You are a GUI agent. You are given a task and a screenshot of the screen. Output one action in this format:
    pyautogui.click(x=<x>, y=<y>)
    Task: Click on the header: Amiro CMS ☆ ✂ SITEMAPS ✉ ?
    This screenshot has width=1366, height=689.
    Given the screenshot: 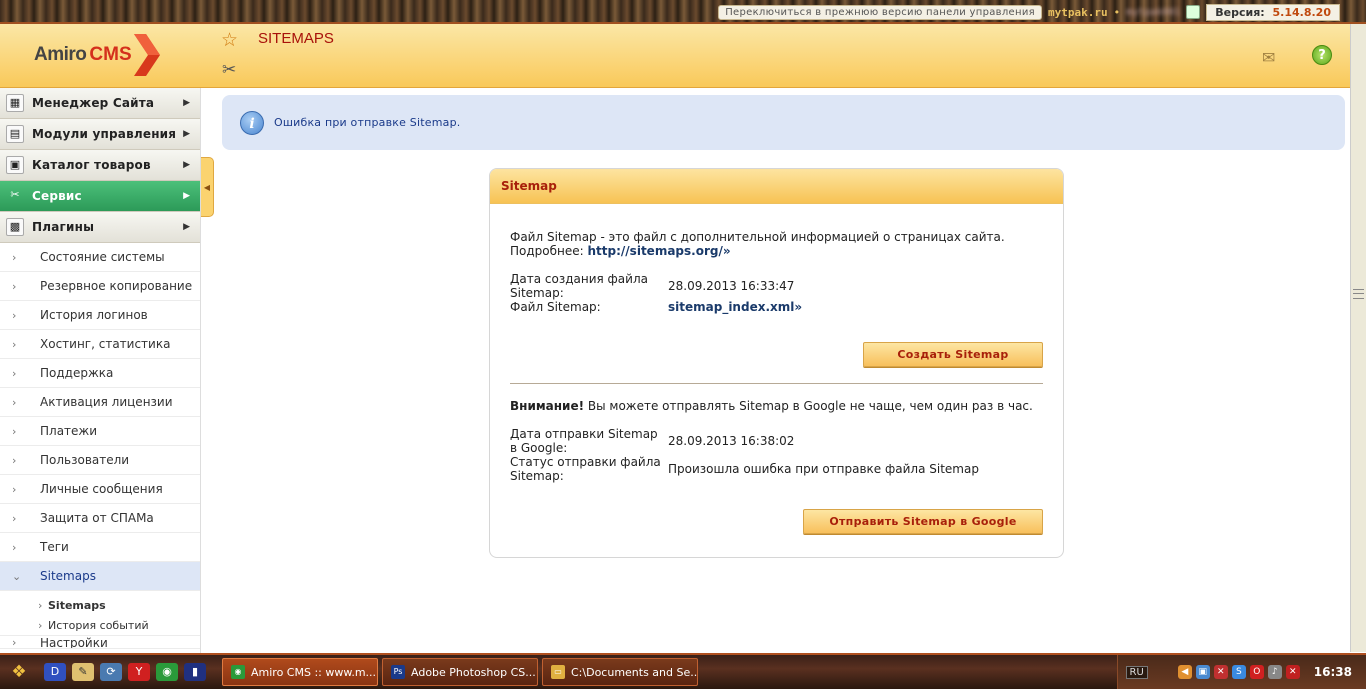 What is the action you would take?
    pyautogui.click(x=683, y=56)
    